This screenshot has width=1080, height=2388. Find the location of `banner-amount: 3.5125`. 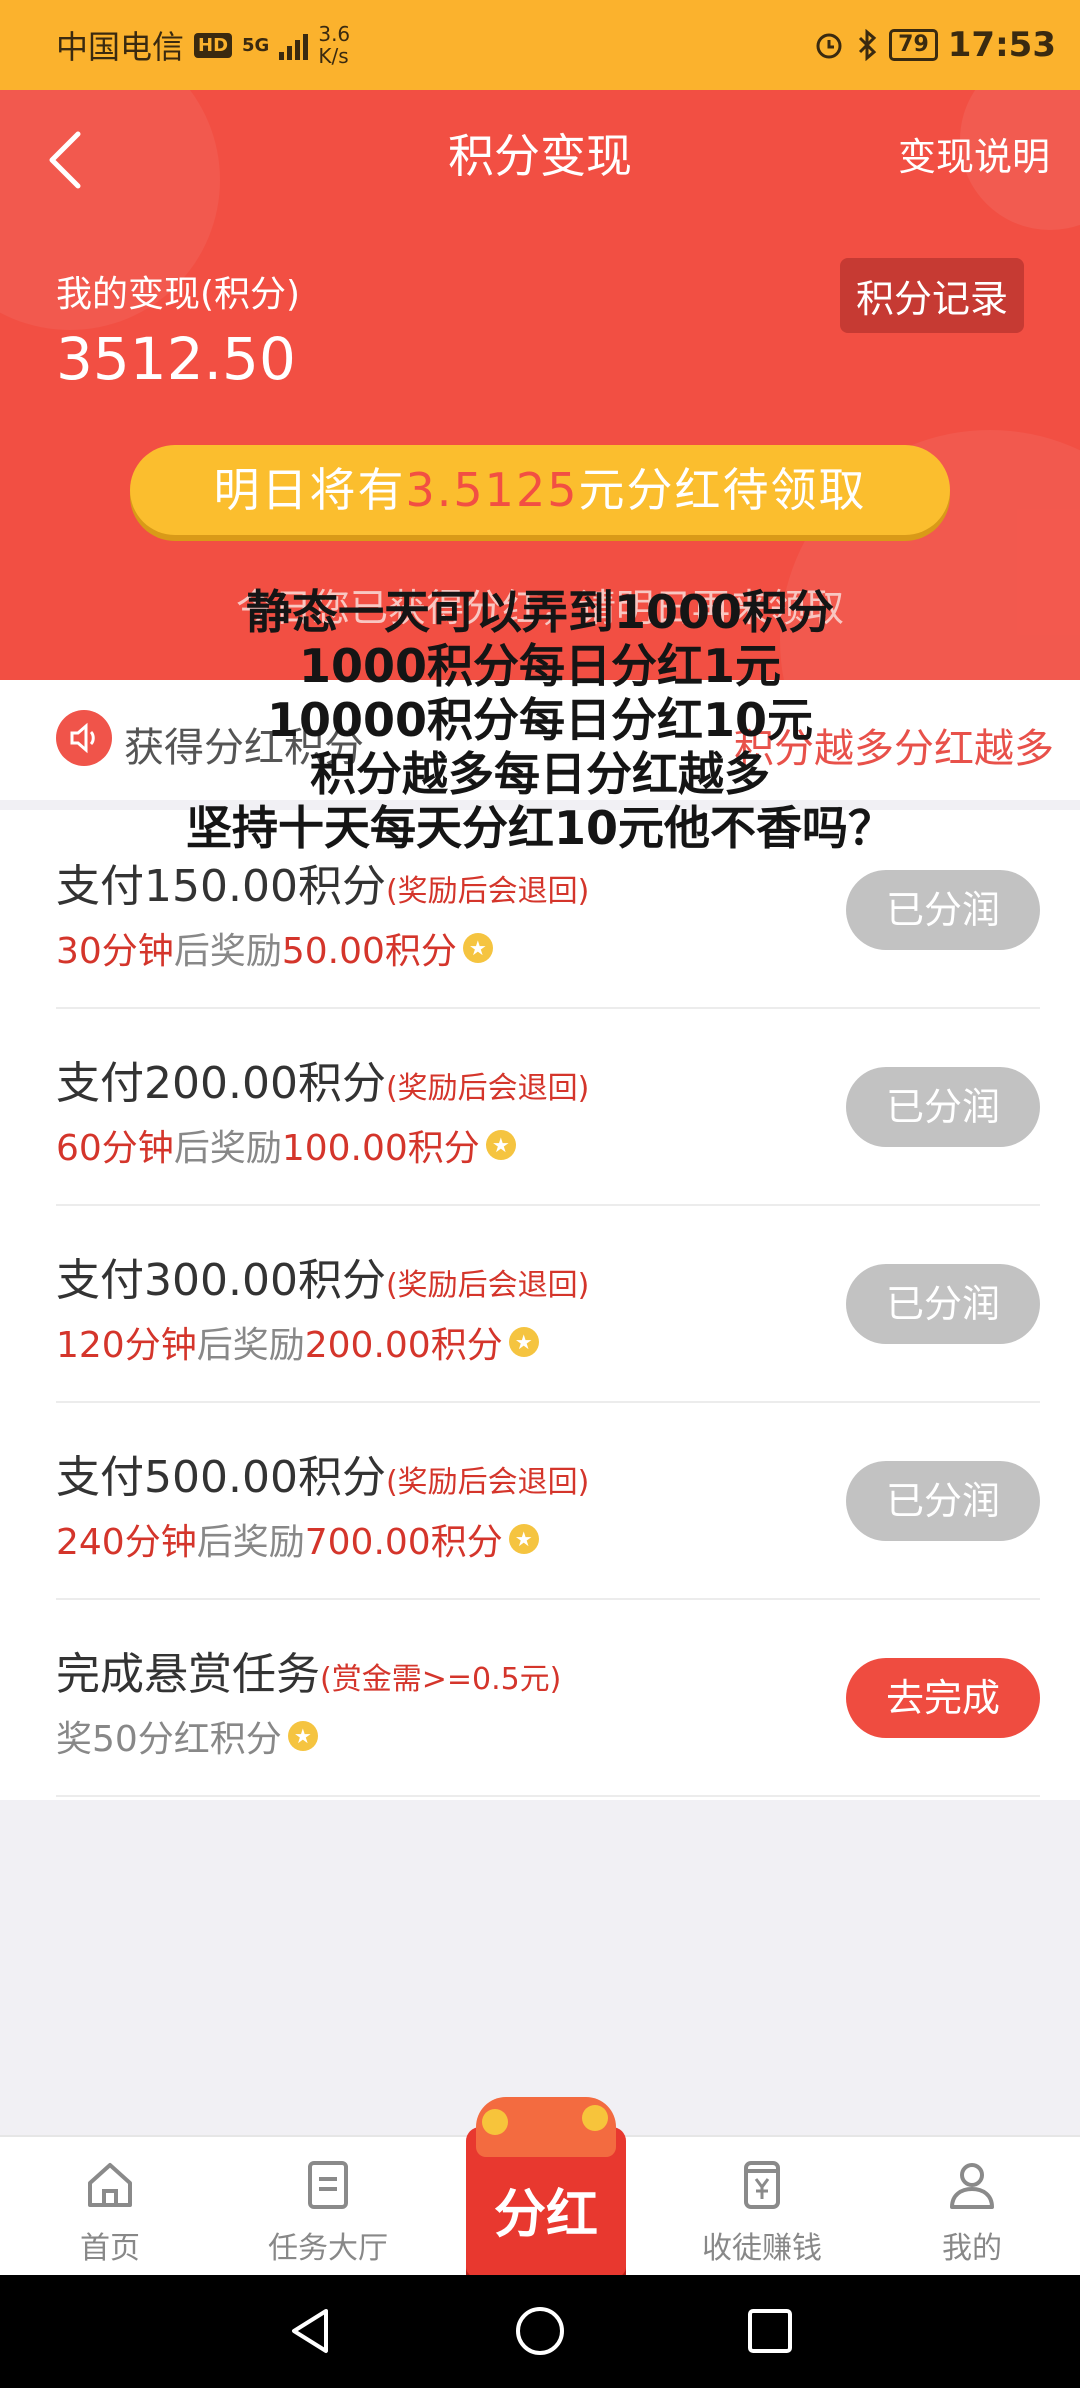

banner-amount: 3.5125 is located at coordinates (492, 490).